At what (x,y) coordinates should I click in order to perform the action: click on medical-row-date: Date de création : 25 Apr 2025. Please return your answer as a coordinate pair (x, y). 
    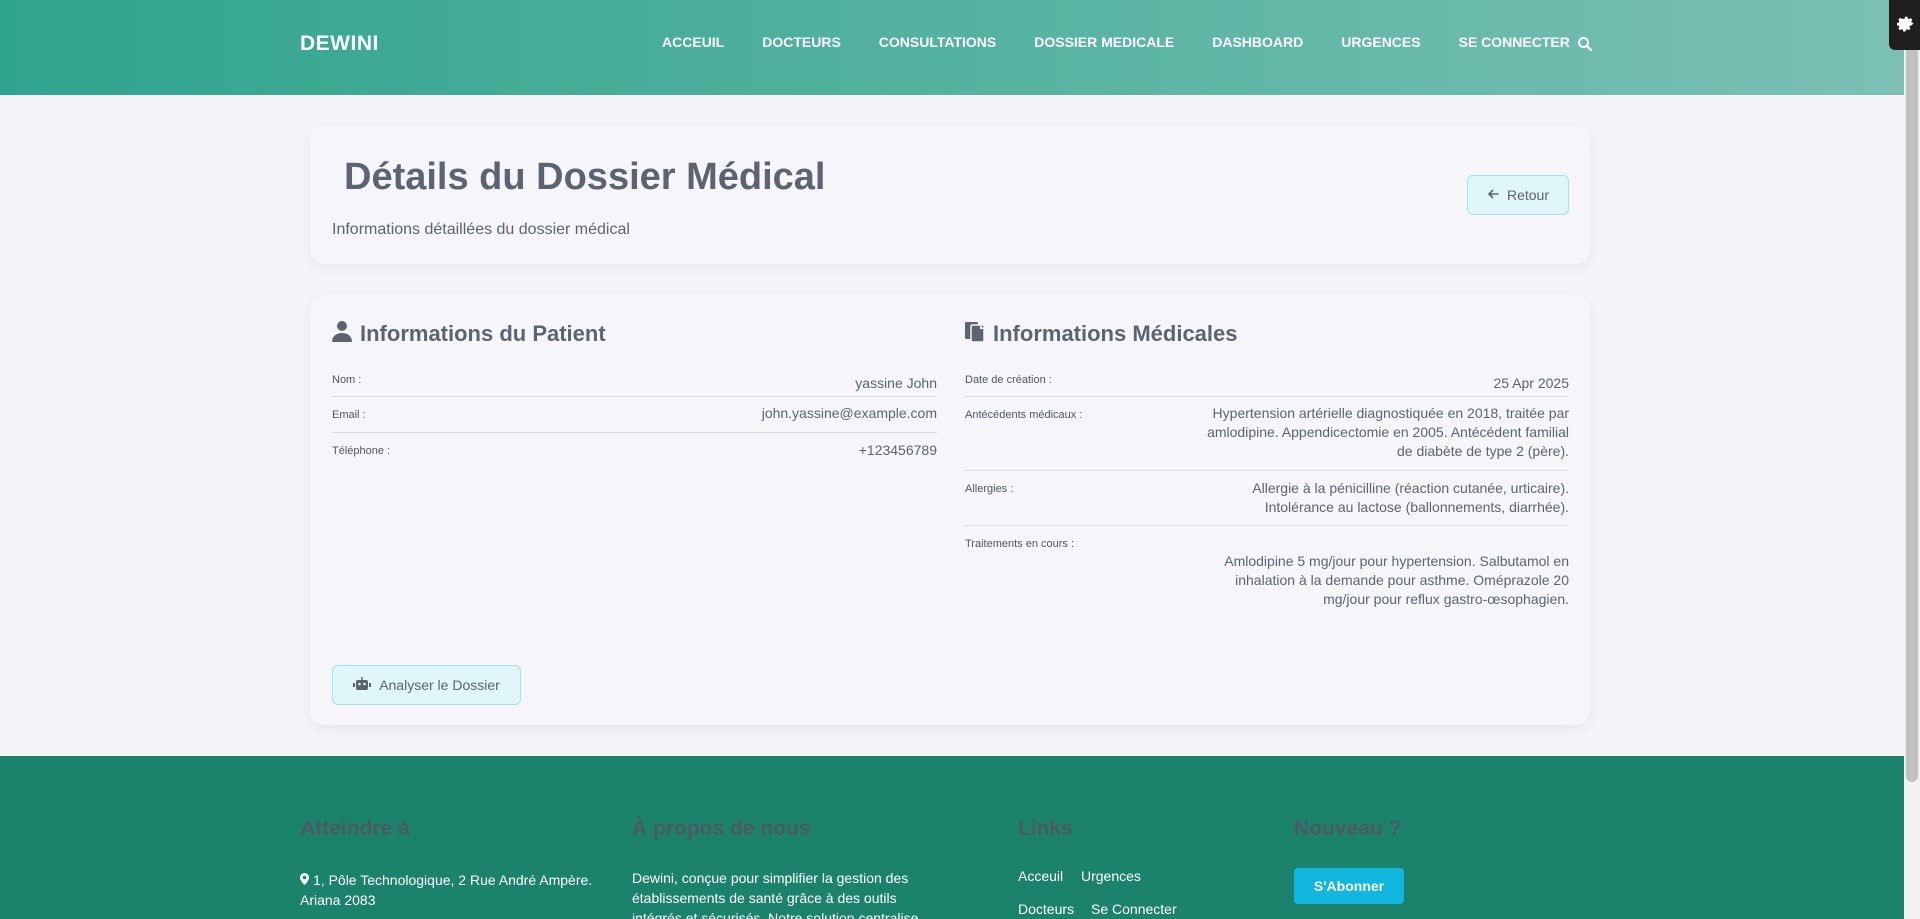
    Looking at the image, I should click on (1267, 379).